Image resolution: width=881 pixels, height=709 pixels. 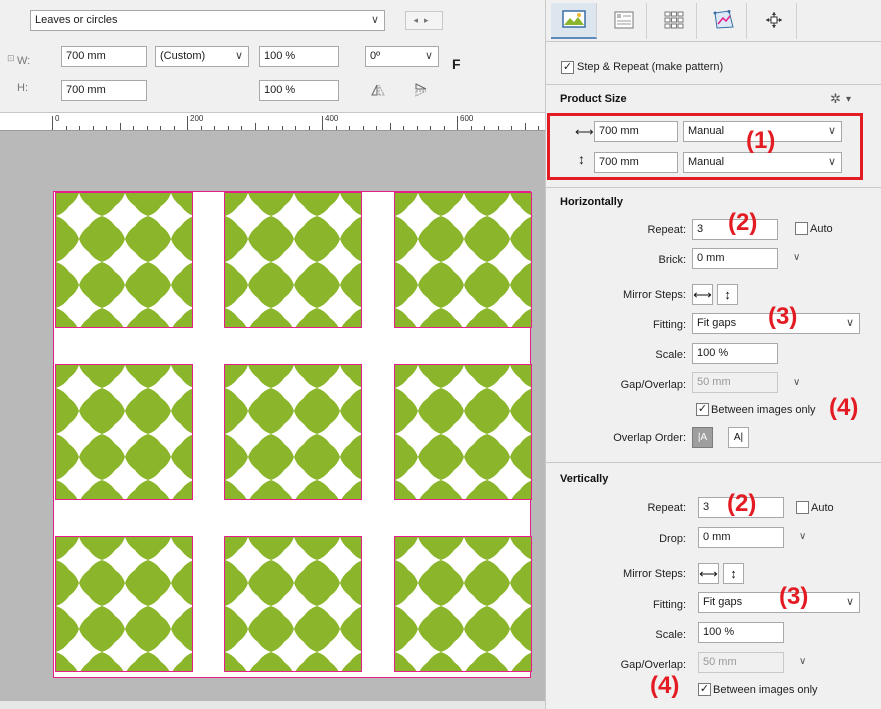 What do you see at coordinates (670, 355) in the screenshot?
I see `h-scale-label: Scale:` at bounding box center [670, 355].